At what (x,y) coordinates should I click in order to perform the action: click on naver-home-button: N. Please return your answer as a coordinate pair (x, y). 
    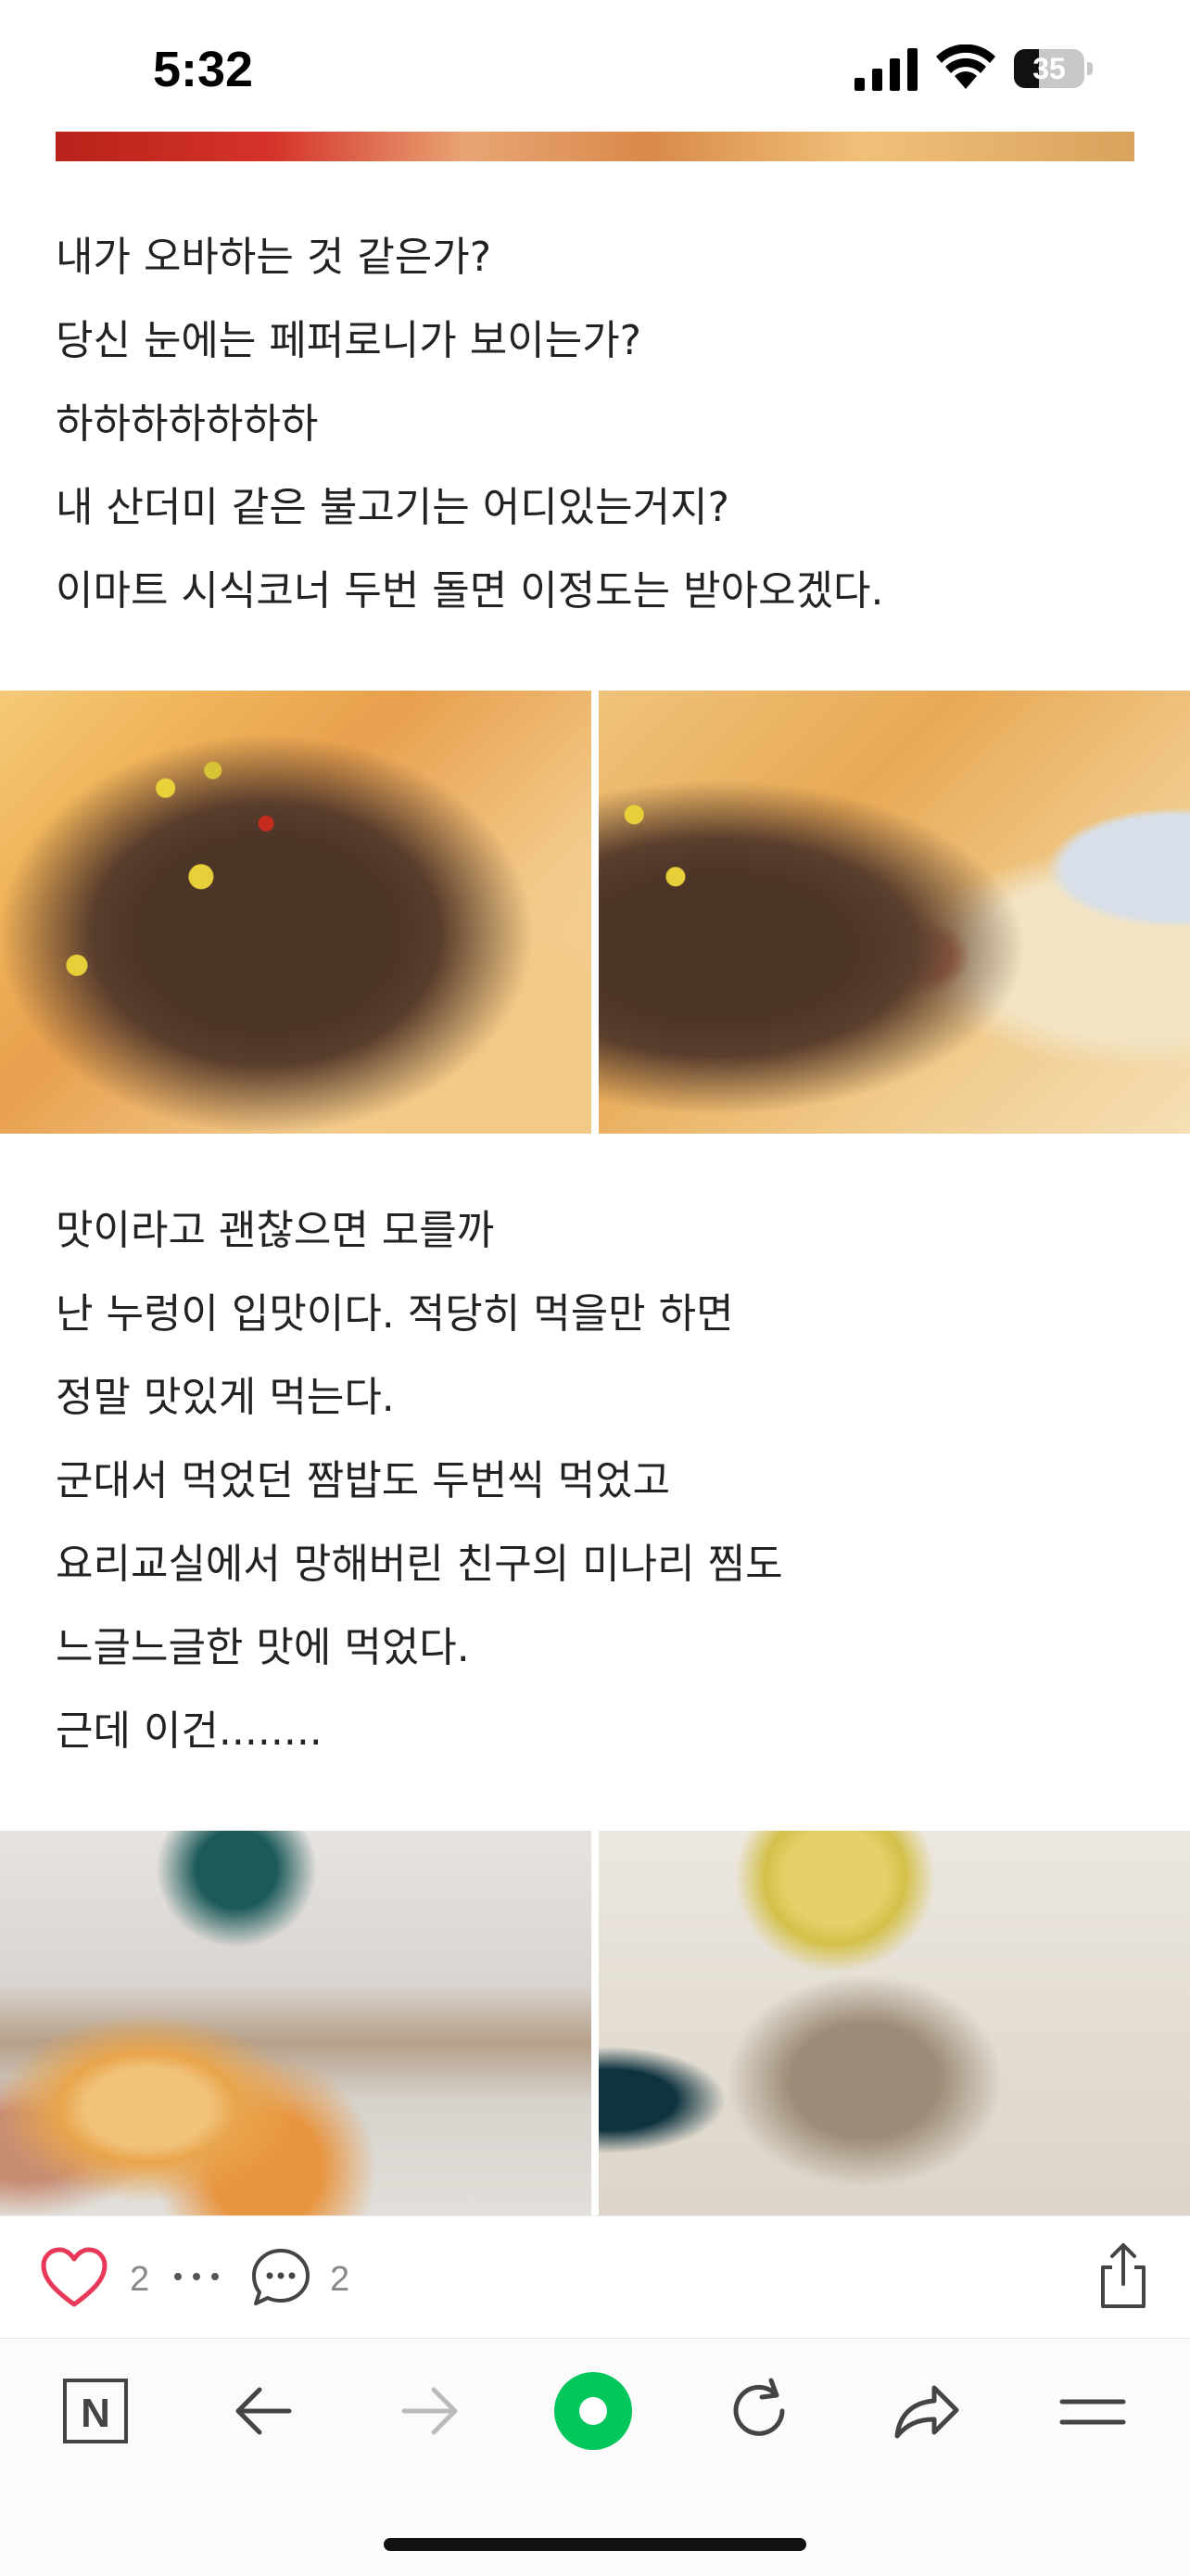
    Looking at the image, I should click on (95, 2411).